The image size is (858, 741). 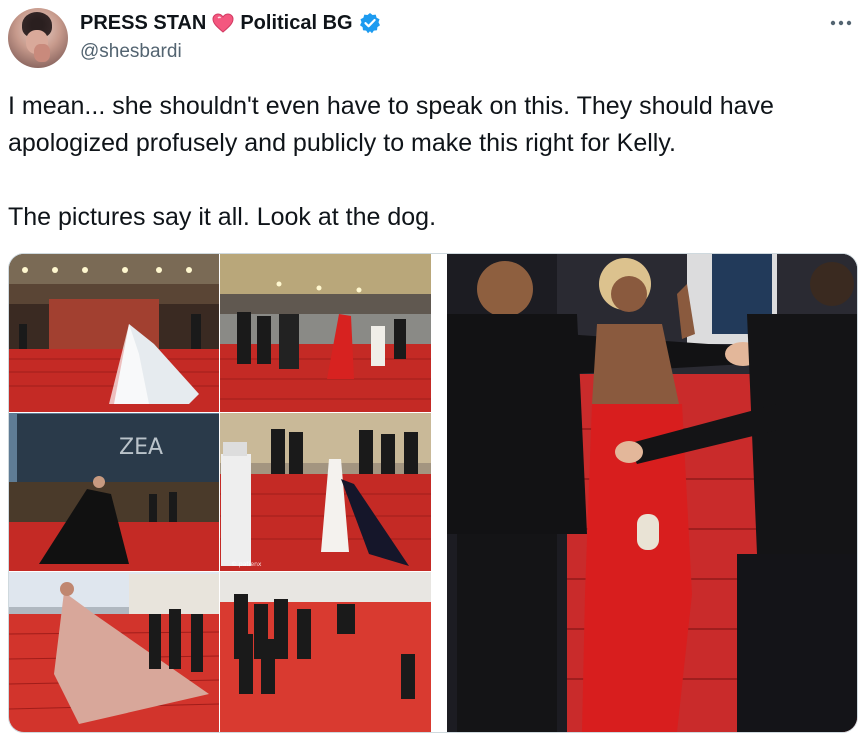 What do you see at coordinates (296, 23) in the screenshot?
I see `author-name-part2: Political BG` at bounding box center [296, 23].